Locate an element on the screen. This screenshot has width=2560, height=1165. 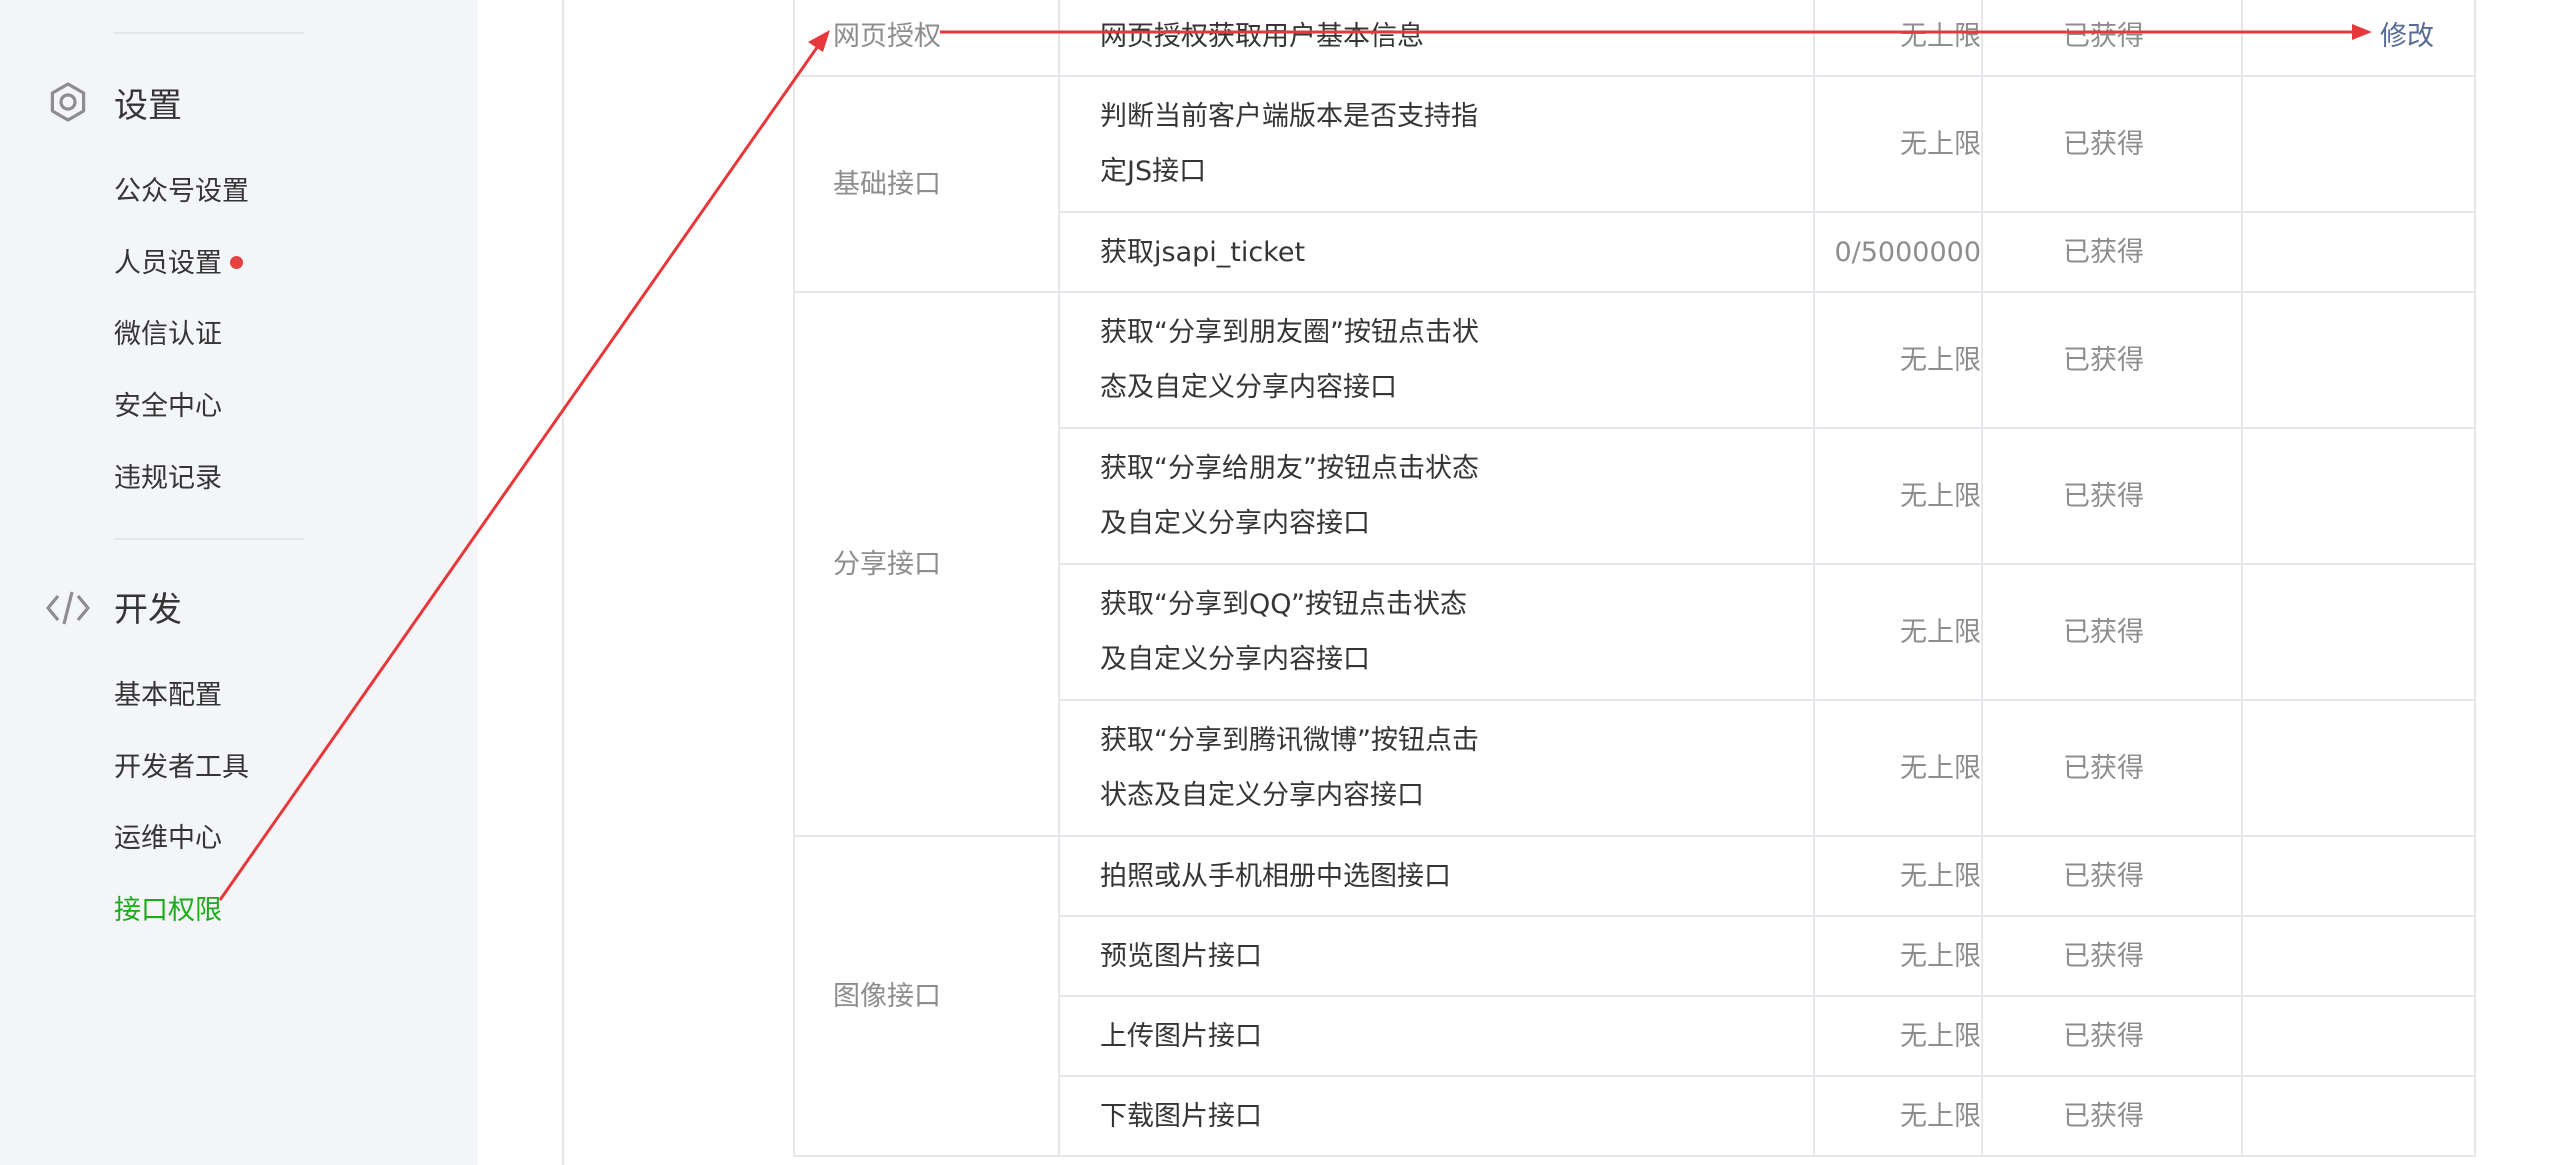
sidebar-item-violation-records: 违规记录 is located at coordinates (168, 475).